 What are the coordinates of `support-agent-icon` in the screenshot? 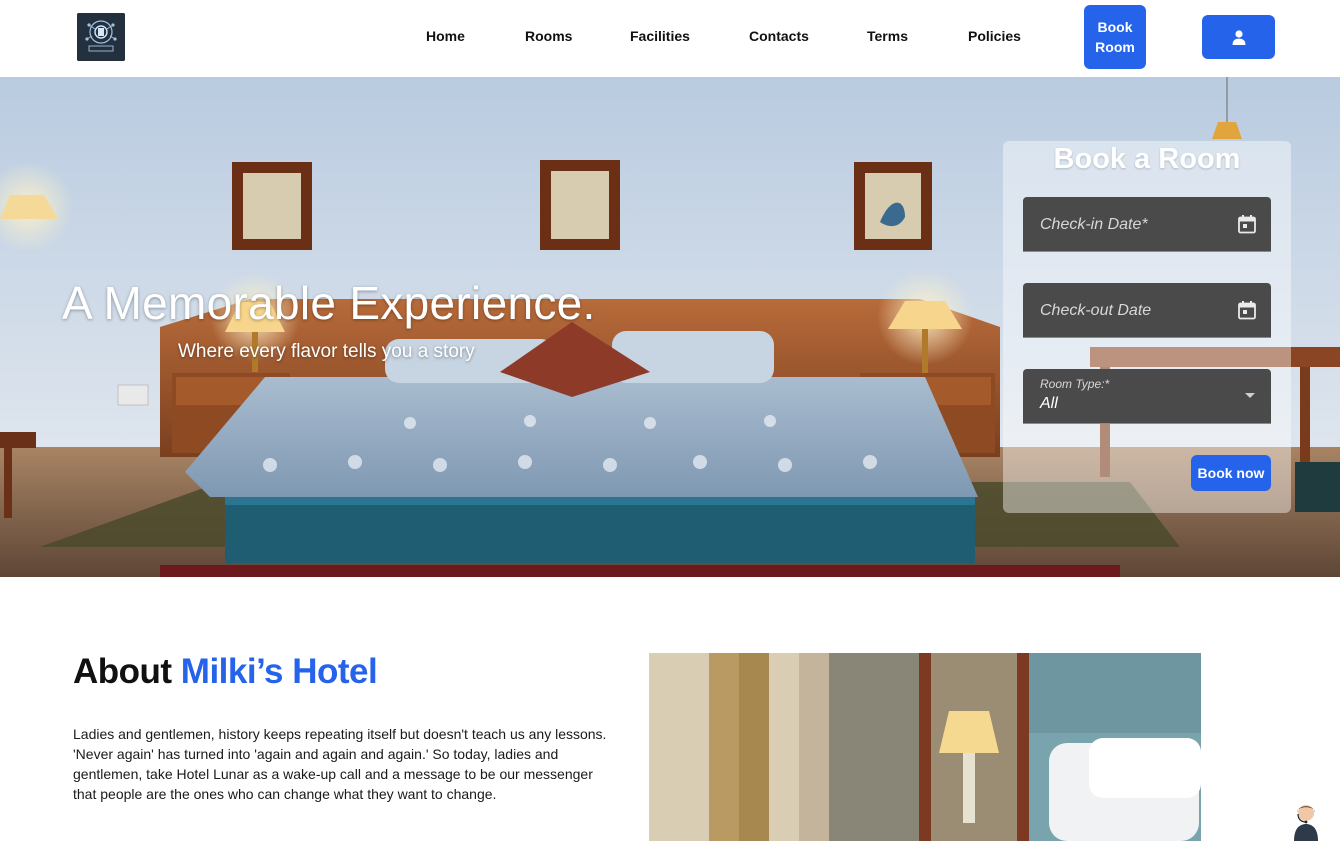 It's located at (1306, 823).